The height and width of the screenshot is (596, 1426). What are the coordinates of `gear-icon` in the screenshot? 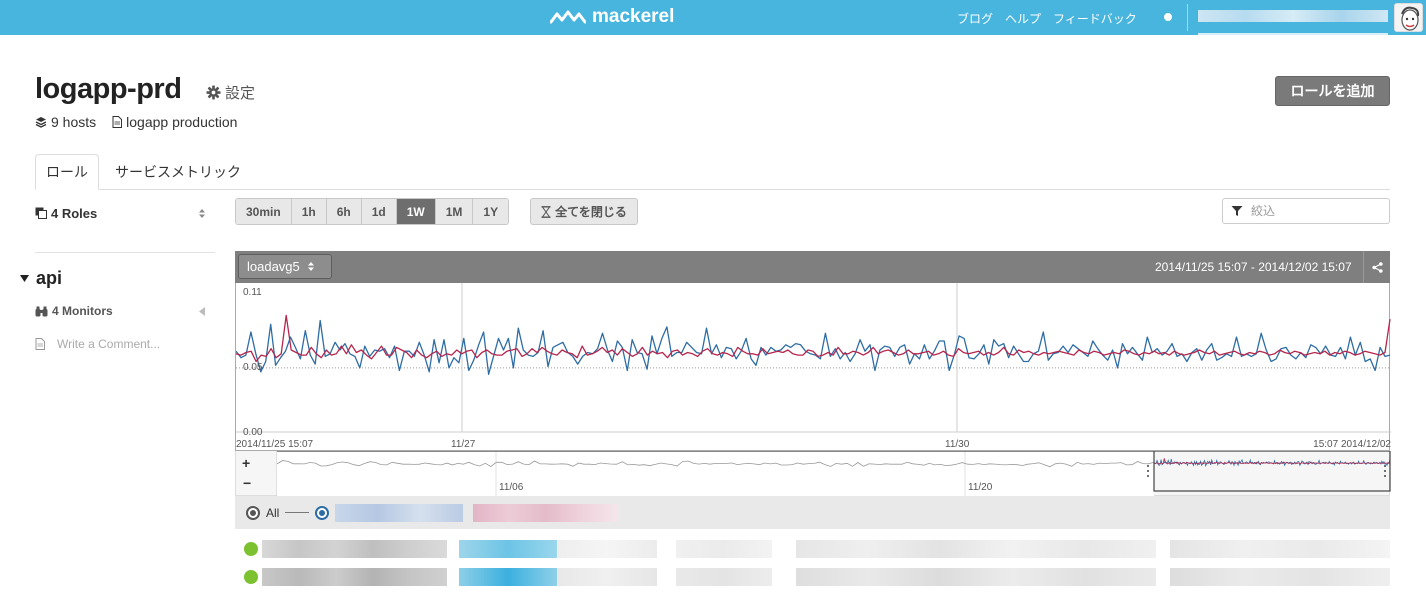 It's located at (213, 92).